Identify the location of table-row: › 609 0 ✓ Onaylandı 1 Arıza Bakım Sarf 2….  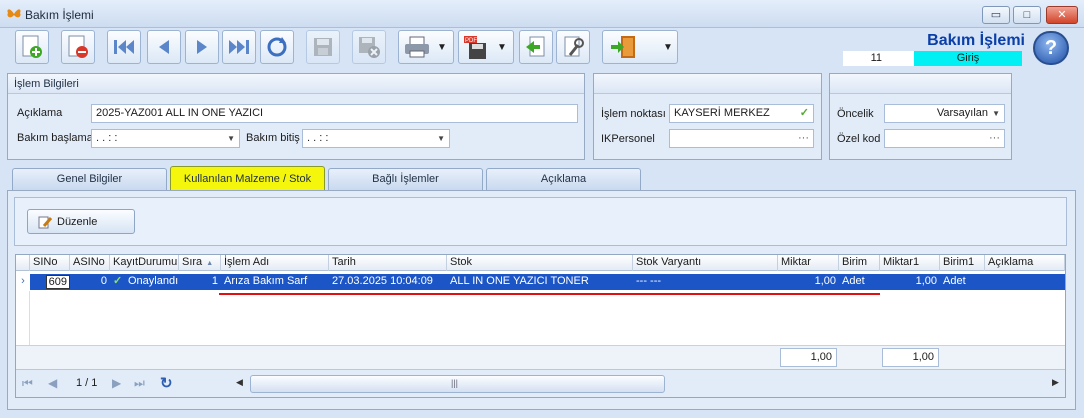
(540, 282).